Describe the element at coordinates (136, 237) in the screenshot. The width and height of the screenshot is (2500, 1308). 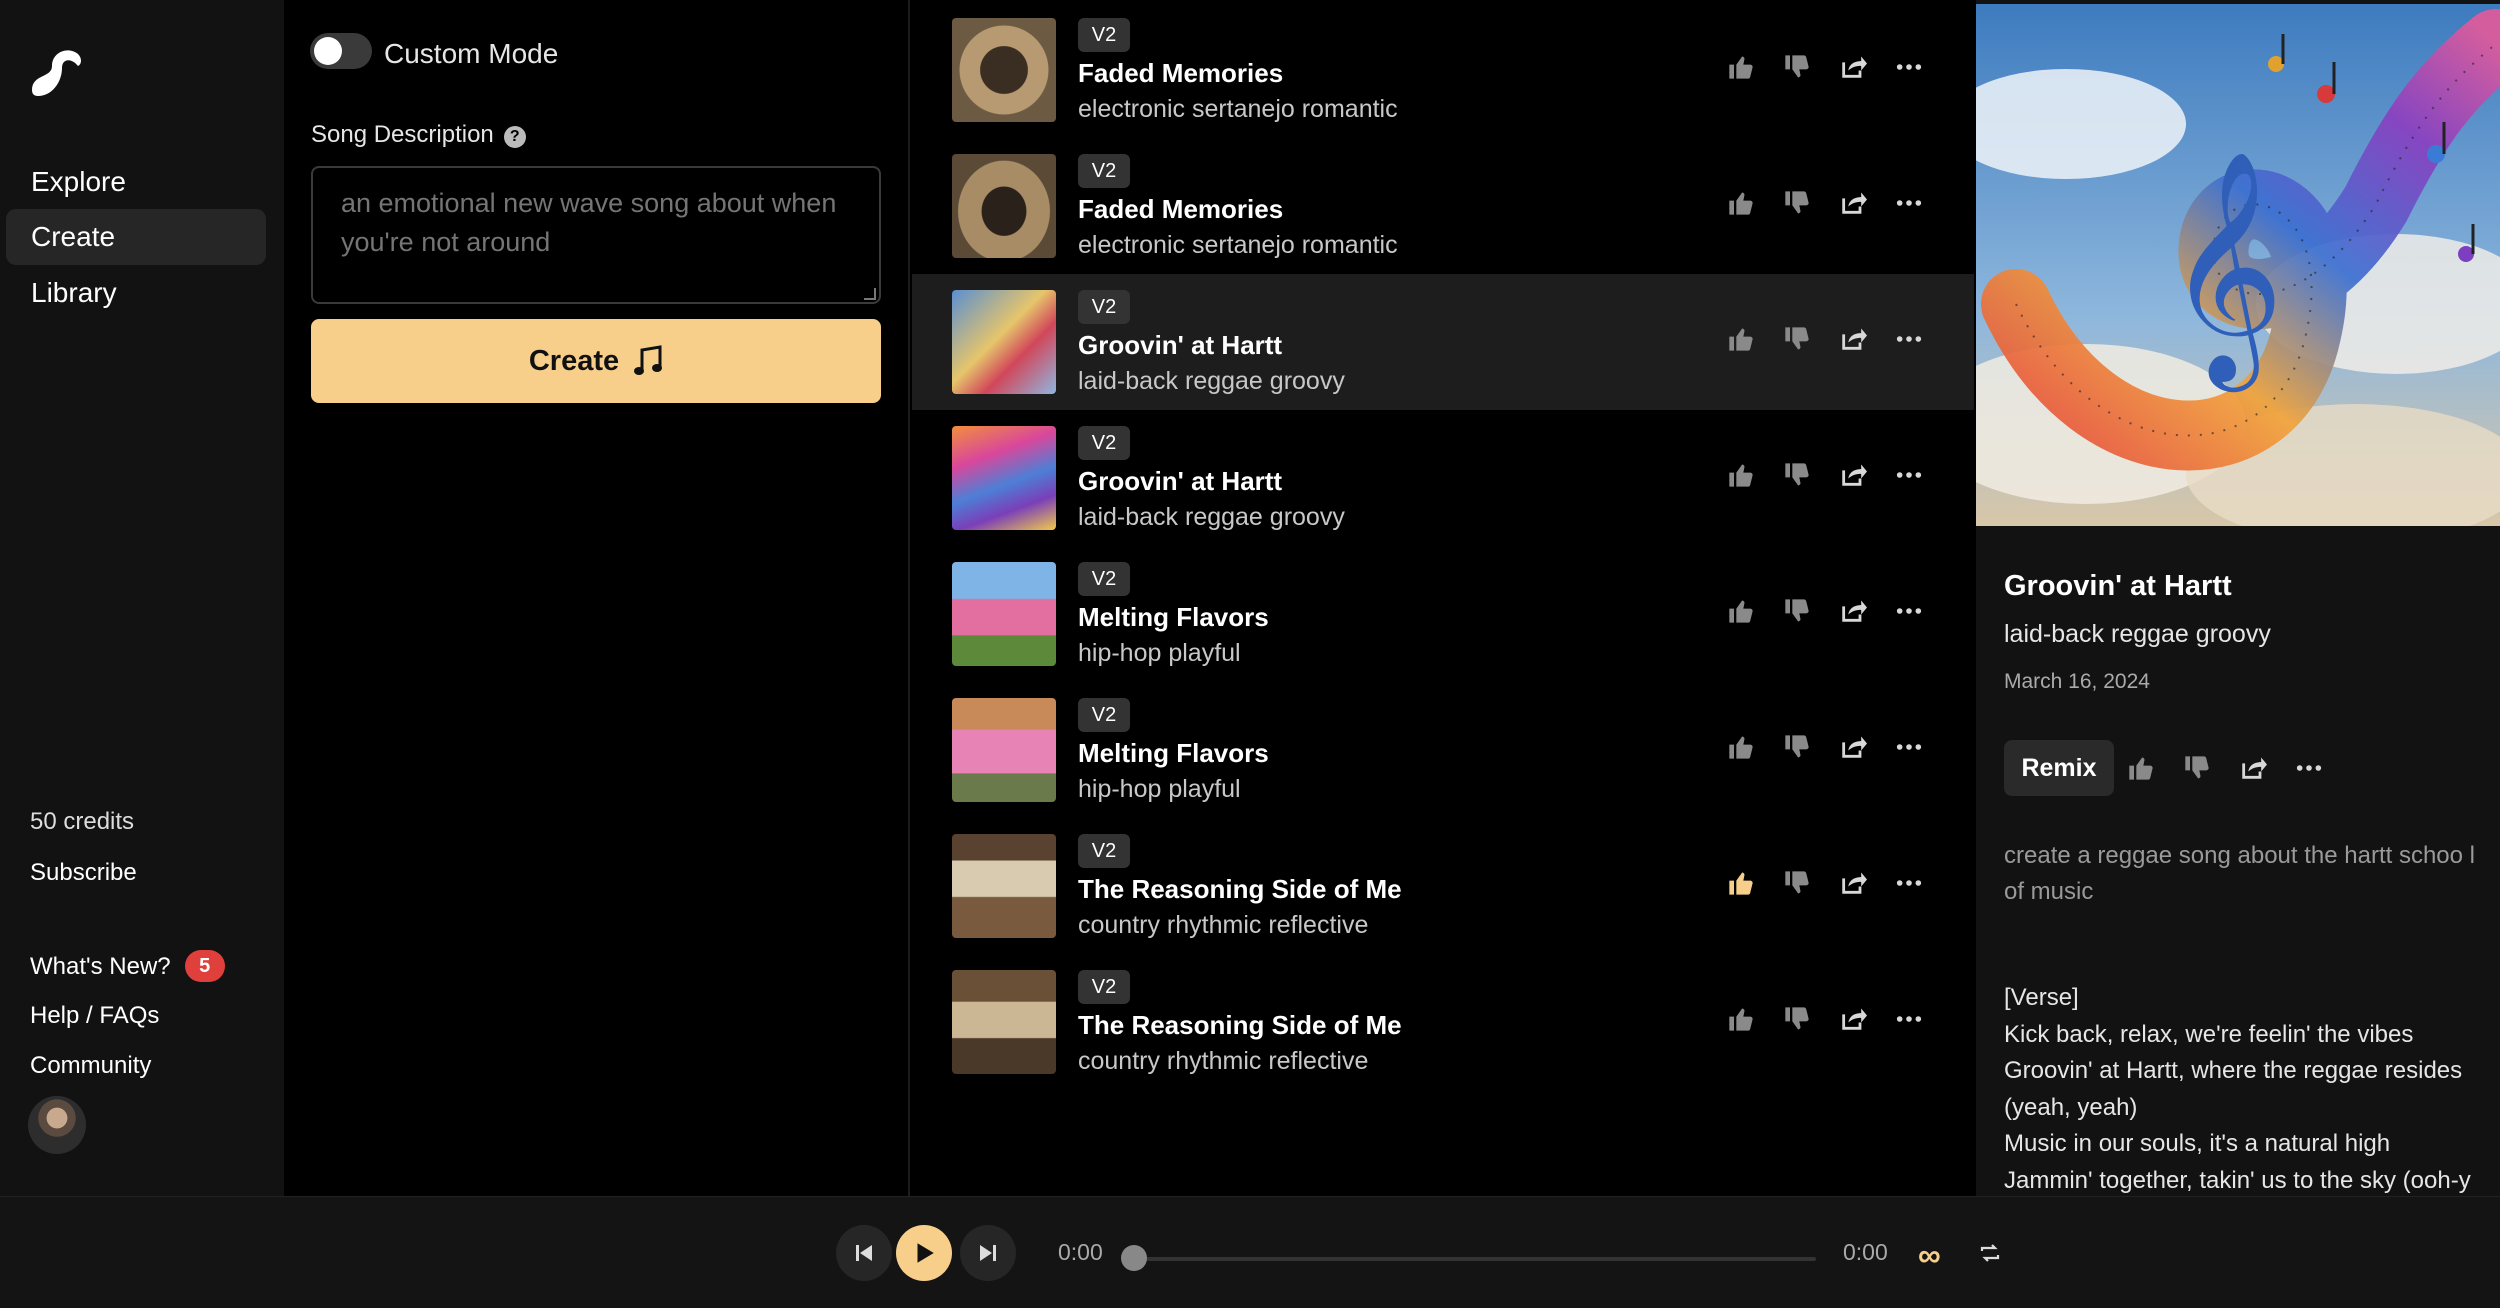
I see `nav-create: Create` at that location.